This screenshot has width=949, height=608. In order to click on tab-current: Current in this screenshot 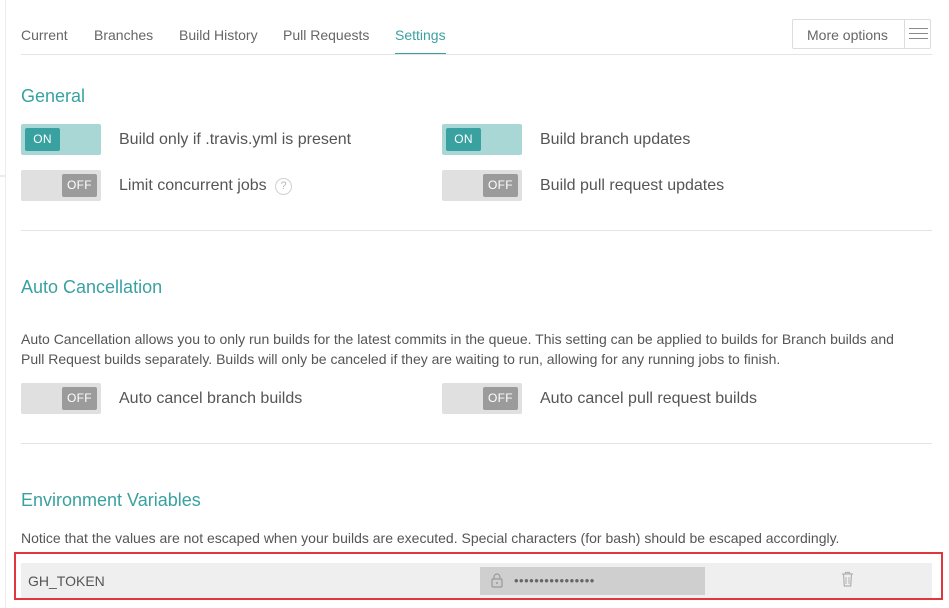, I will do `click(44, 35)`.